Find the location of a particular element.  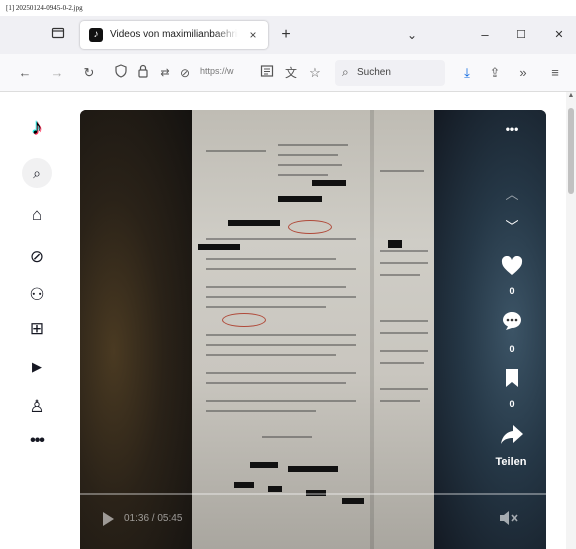

play-icon is located at coordinates (108, 519).